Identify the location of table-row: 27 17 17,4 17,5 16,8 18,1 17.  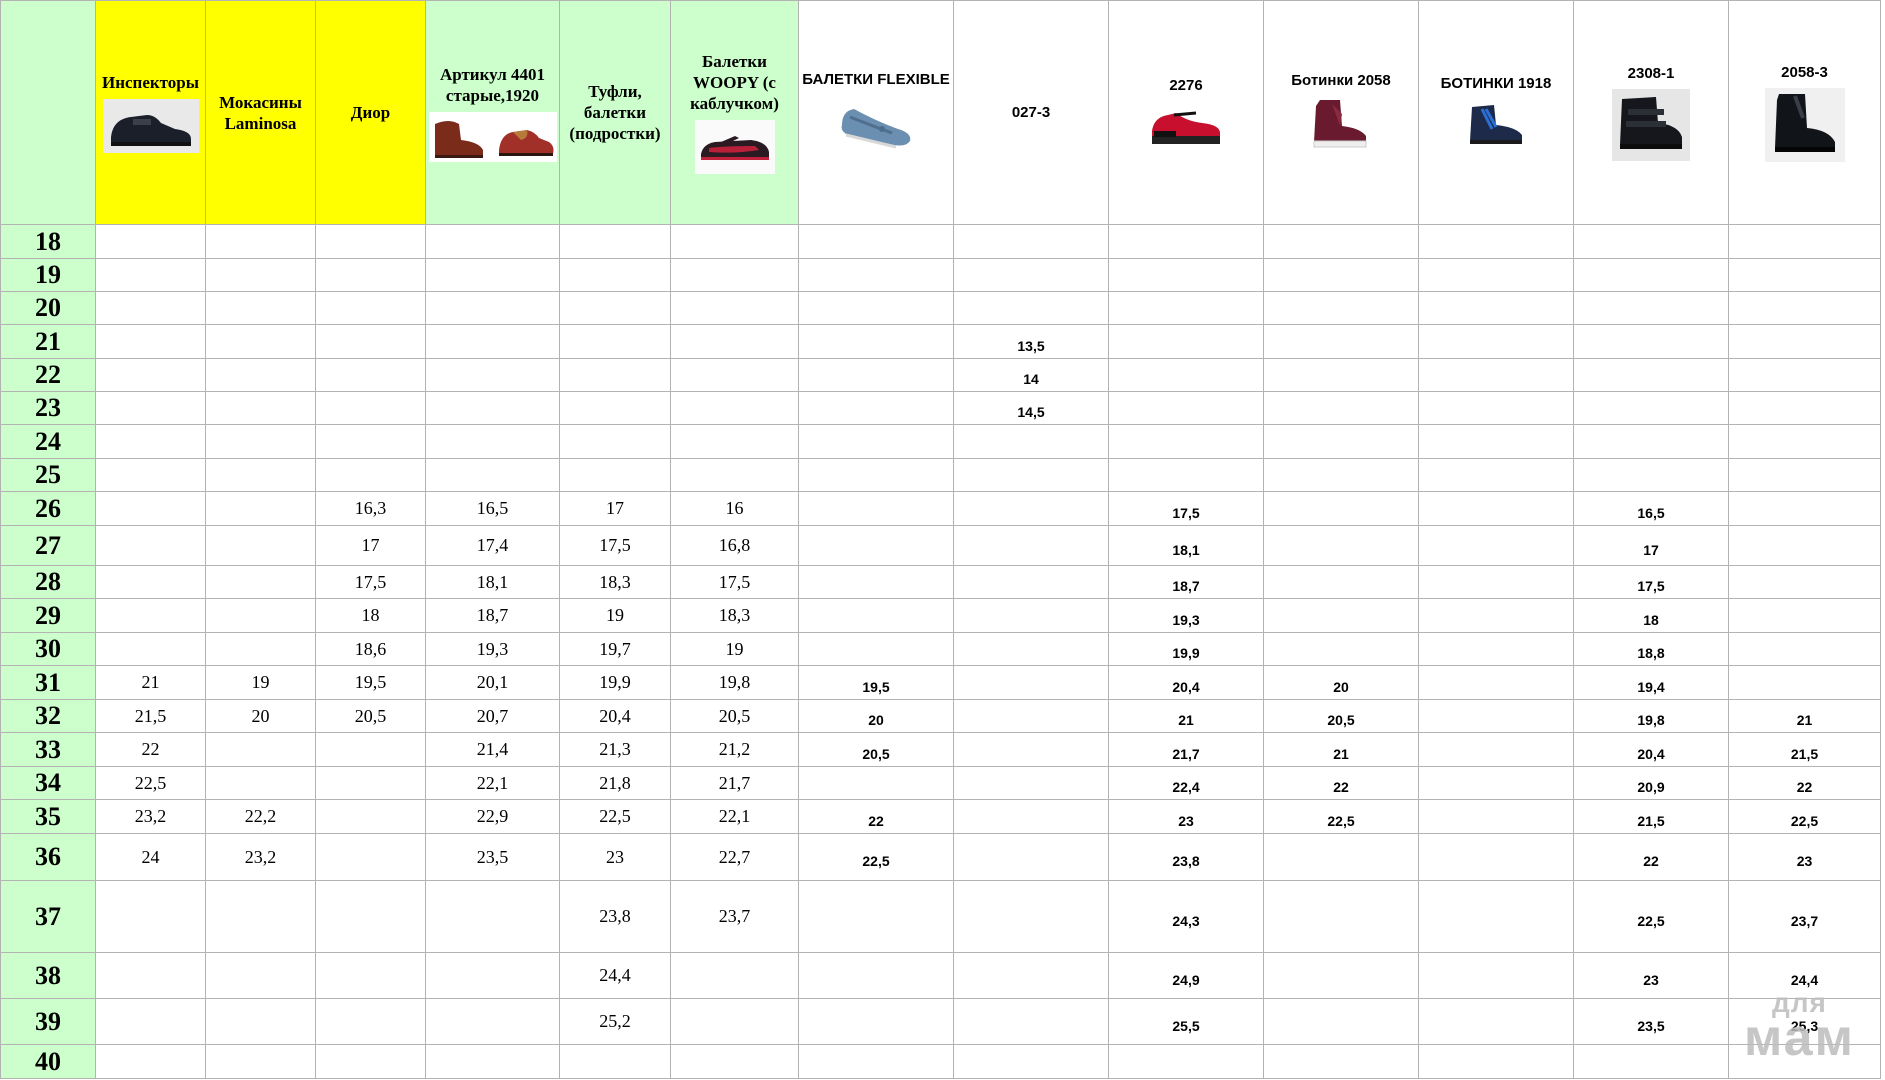
(940, 545).